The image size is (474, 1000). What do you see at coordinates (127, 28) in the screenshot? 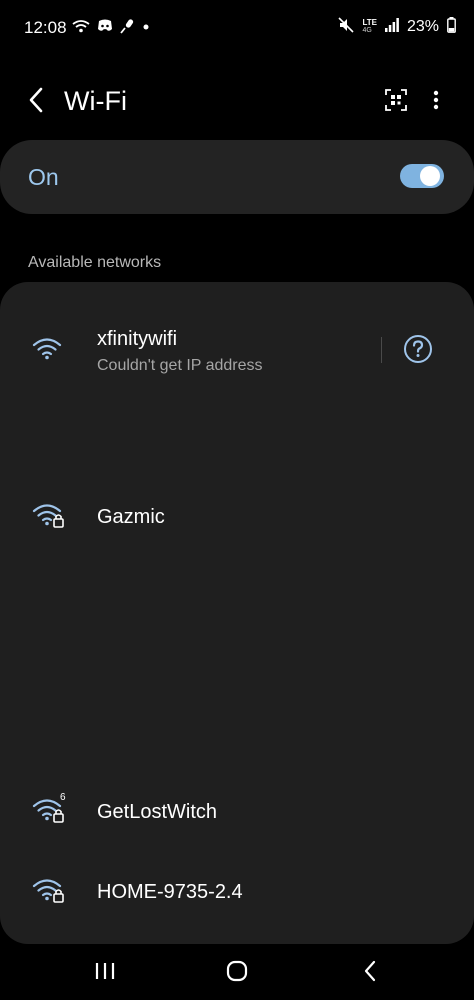
I see `microphone-icon` at bounding box center [127, 28].